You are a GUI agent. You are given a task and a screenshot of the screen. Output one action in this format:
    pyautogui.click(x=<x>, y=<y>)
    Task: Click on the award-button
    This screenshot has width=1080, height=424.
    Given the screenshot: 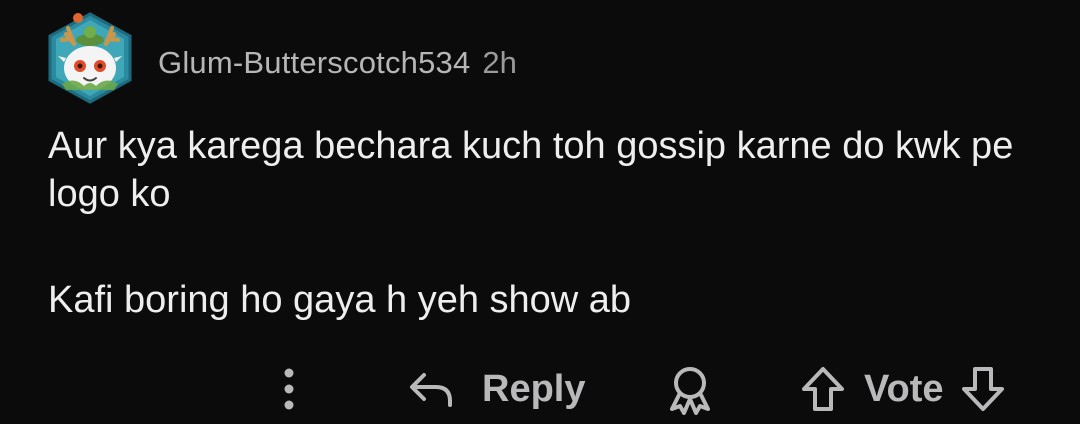 What is the action you would take?
    pyautogui.click(x=690, y=389)
    